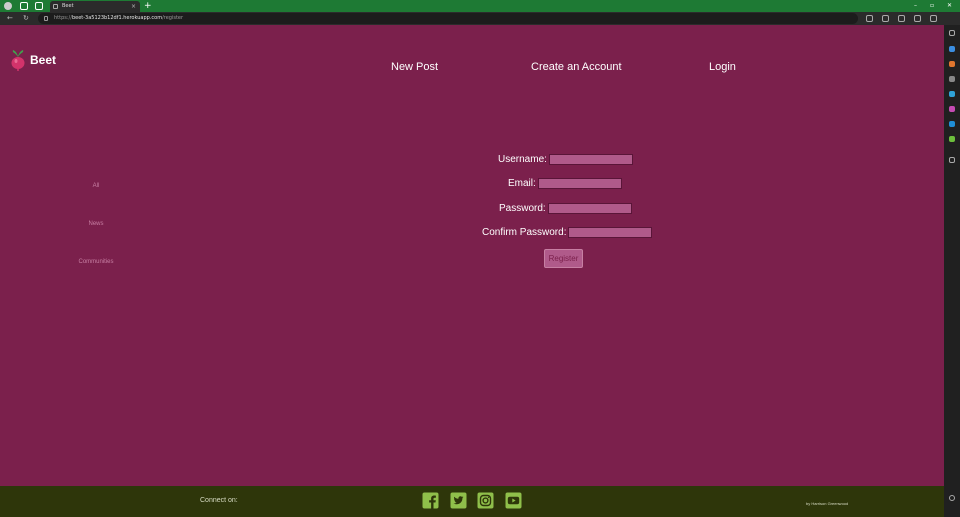 The width and height of the screenshot is (960, 517). What do you see at coordinates (68, 6) in the screenshot?
I see `tab-title: Beet` at bounding box center [68, 6].